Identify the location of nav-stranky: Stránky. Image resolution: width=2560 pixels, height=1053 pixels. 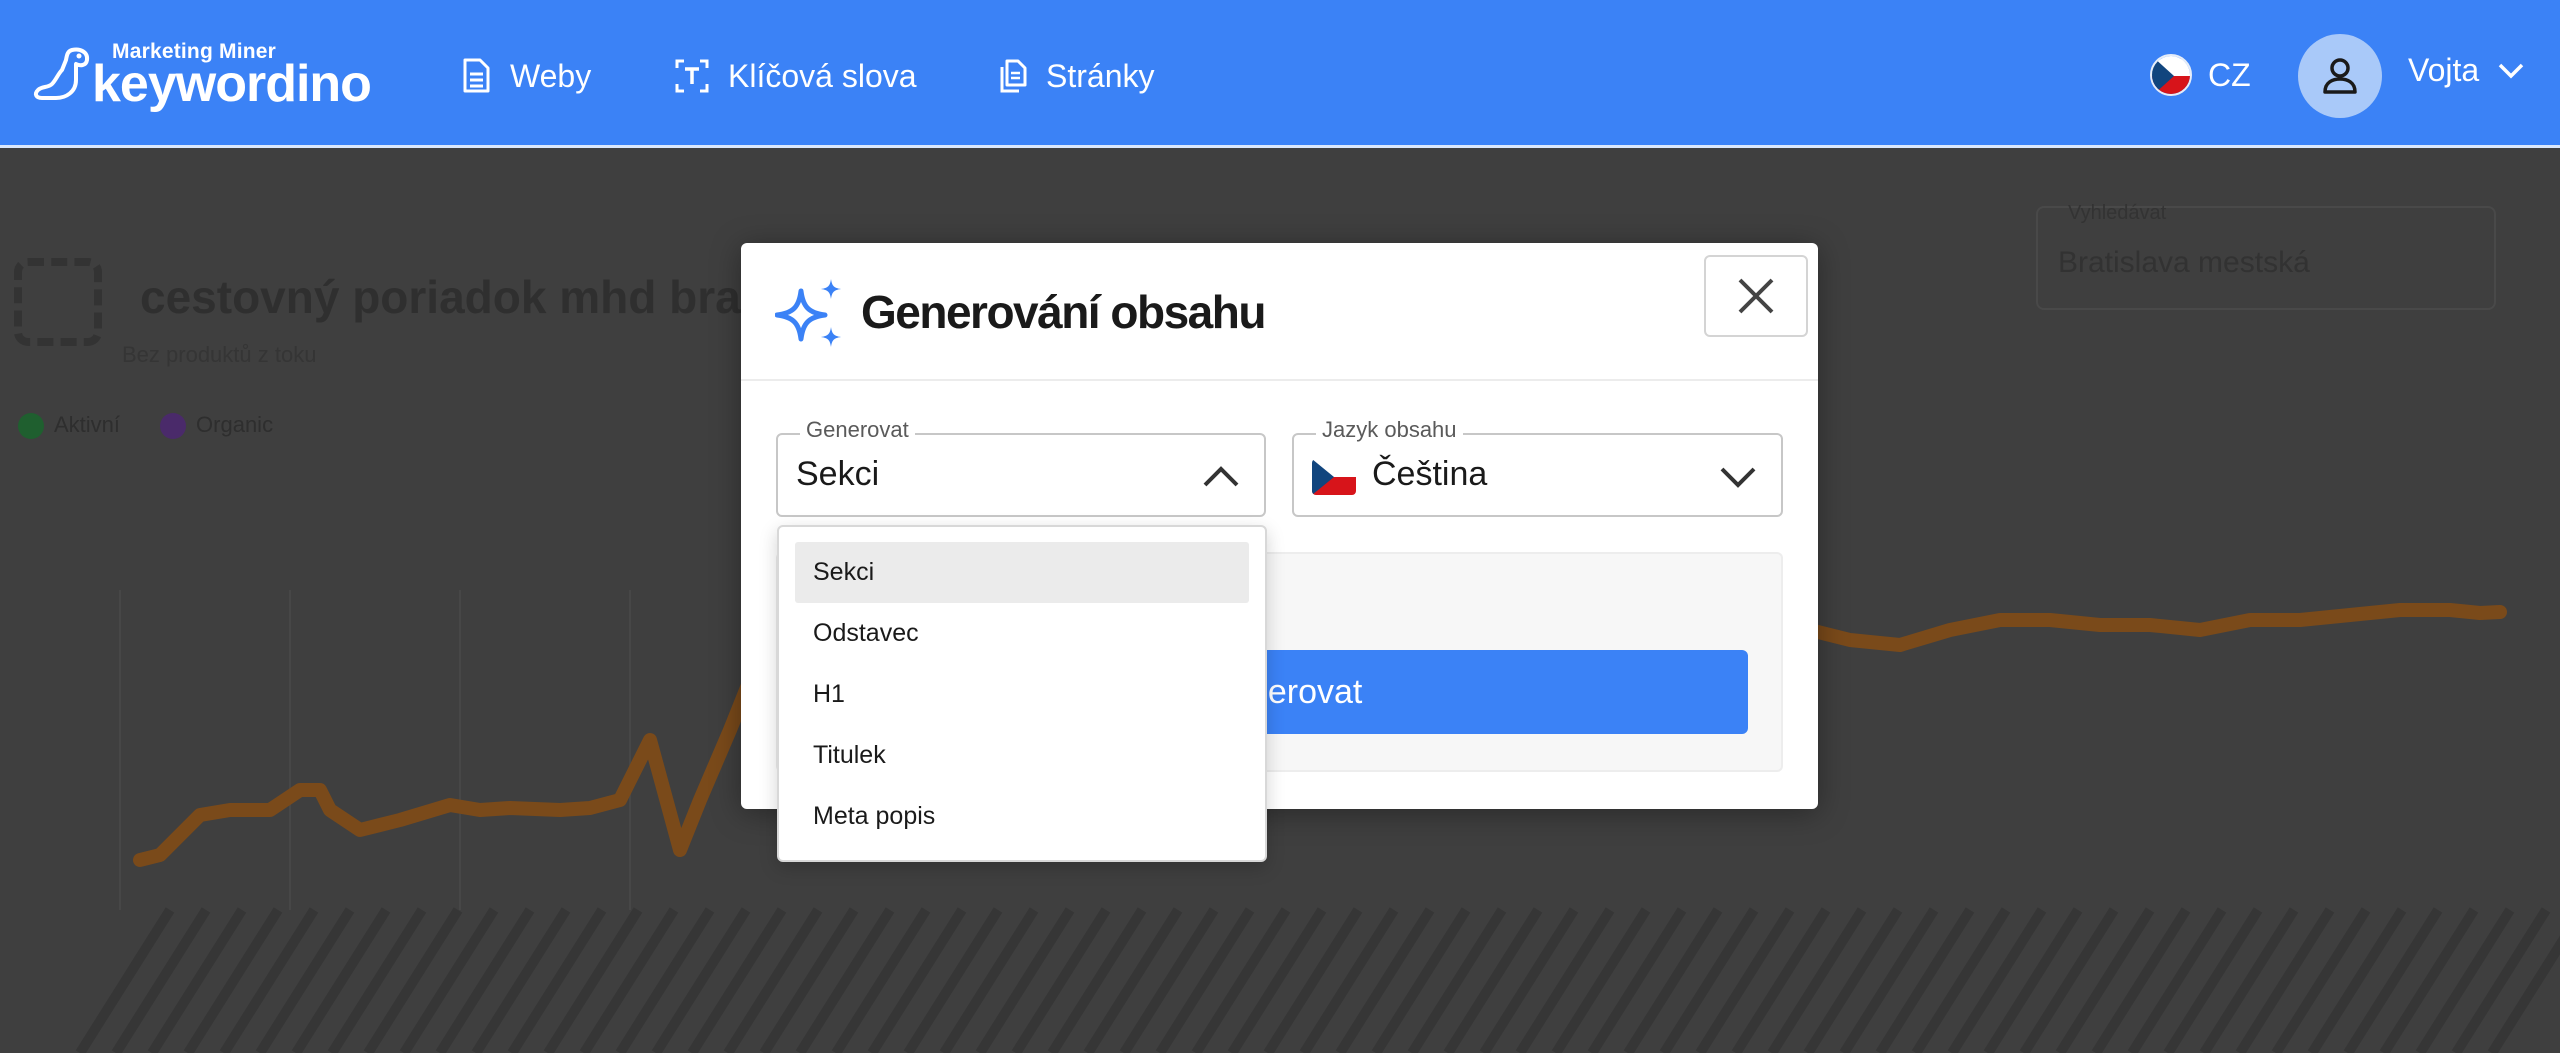
(1076, 76).